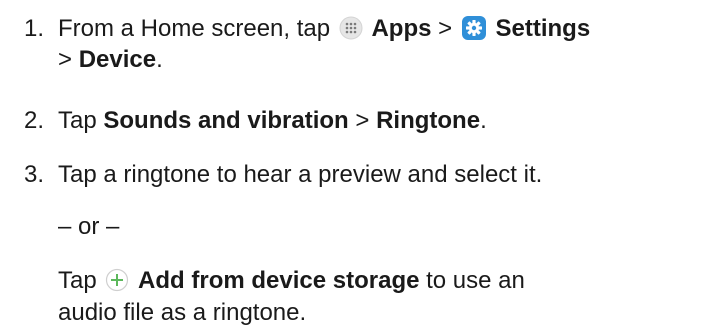  Describe the element at coordinates (543, 28) in the screenshot. I see `settings-label: Settings` at that location.